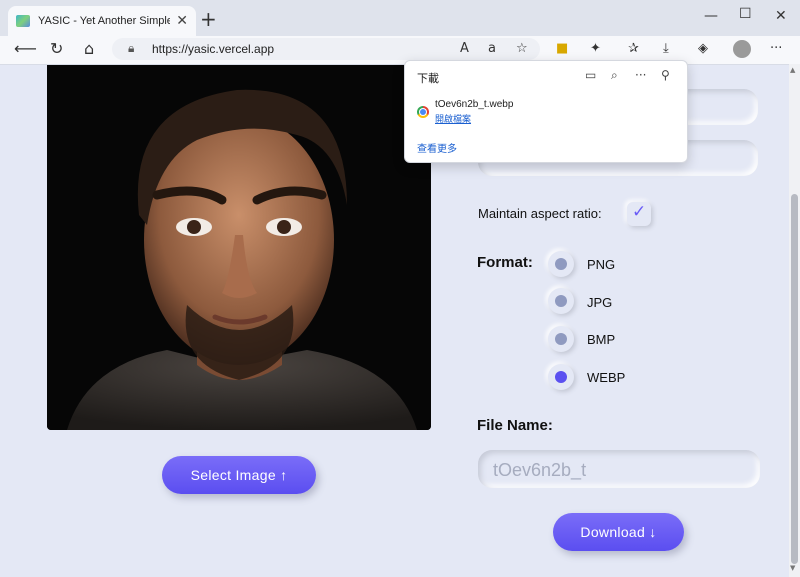 The height and width of the screenshot is (577, 800). I want to click on downloads-title: 下載, so click(428, 78).